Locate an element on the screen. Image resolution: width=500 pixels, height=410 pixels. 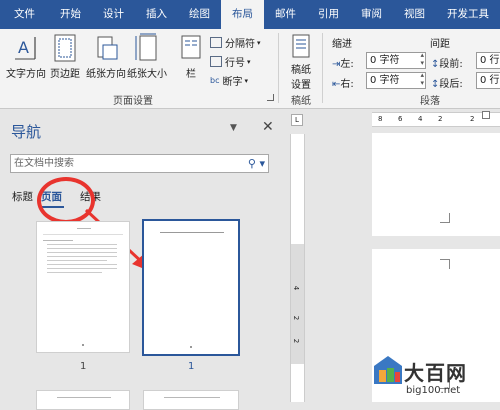
tab-layout: 布局 is located at coordinates (242, 15).